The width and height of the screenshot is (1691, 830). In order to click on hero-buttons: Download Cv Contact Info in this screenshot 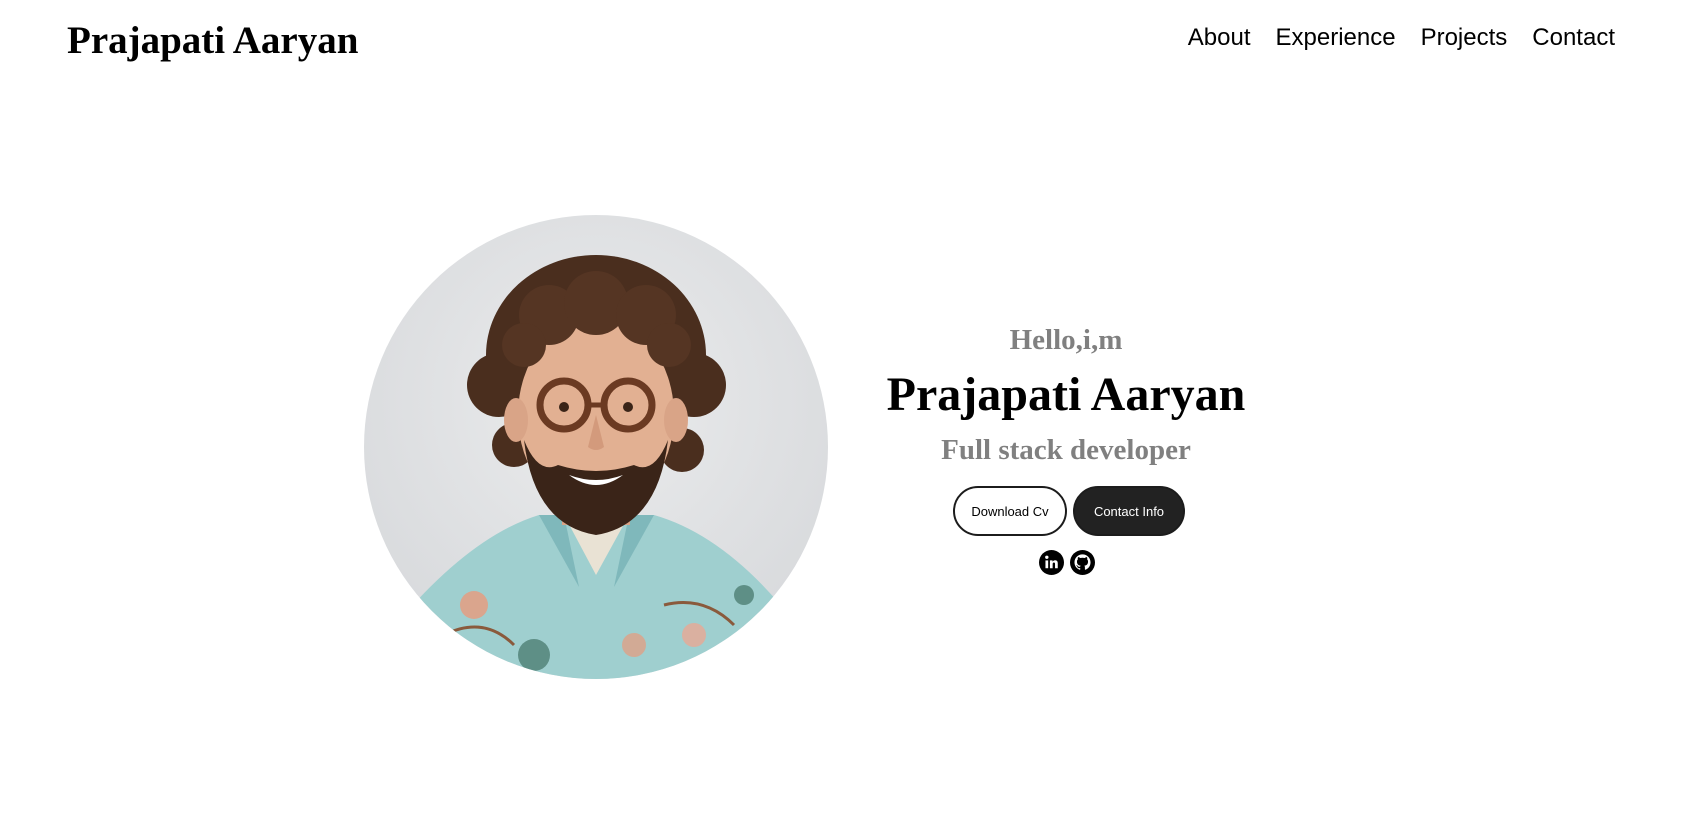, I will do `click(1066, 511)`.